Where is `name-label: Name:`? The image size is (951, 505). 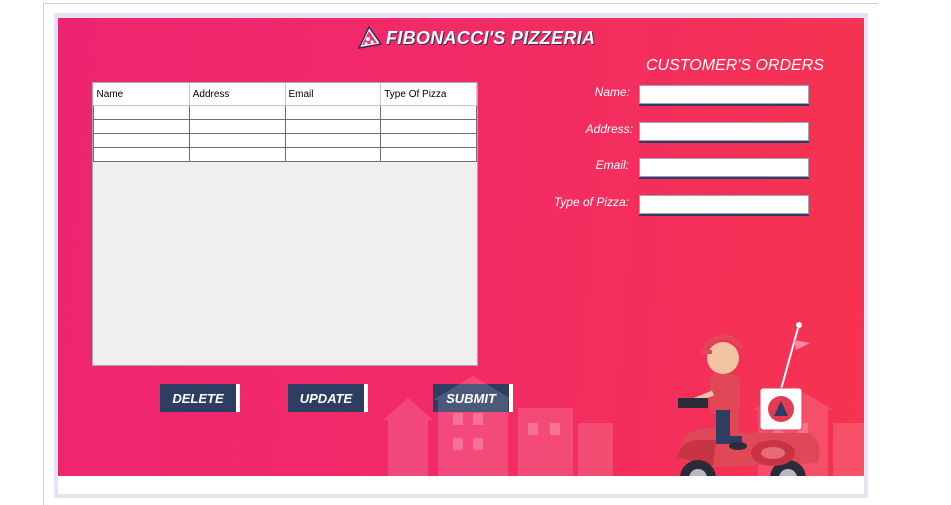 name-label: Name: is located at coordinates (612, 92).